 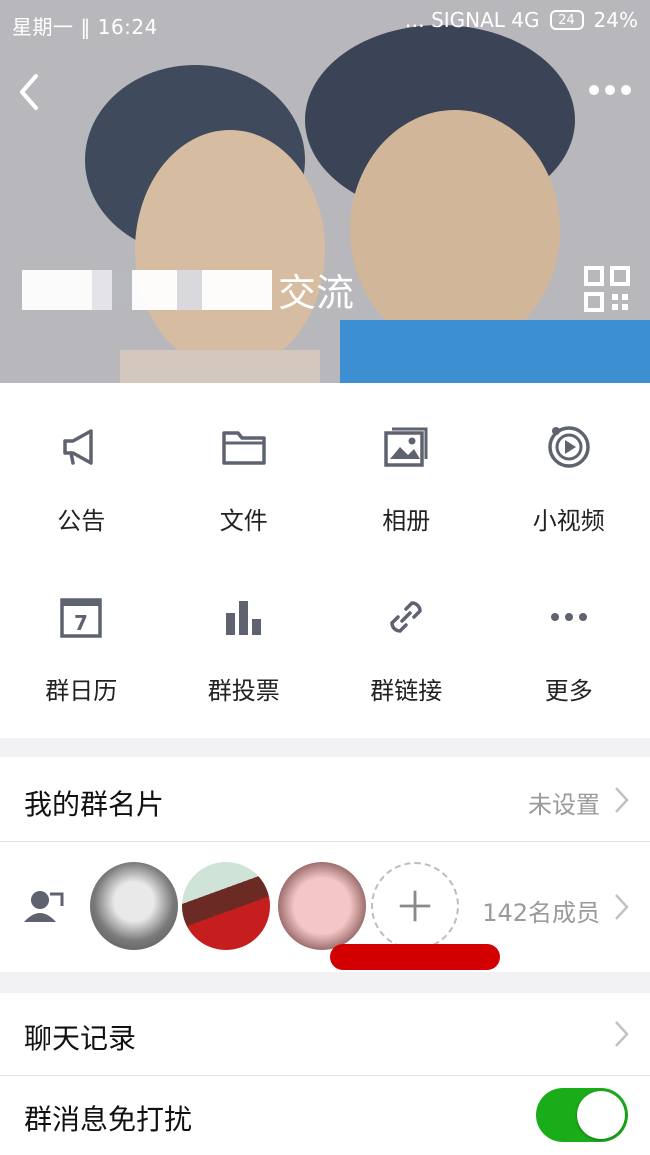 I want to click on group-name: 交流, so click(x=316, y=293).